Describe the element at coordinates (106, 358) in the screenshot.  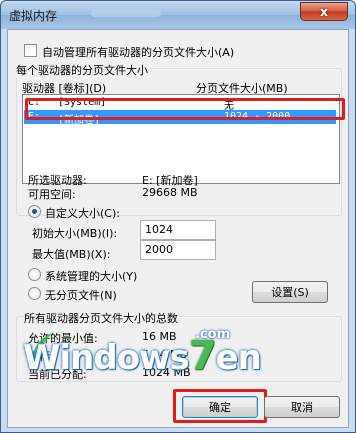
I see `watermark-windows: Windows` at that location.